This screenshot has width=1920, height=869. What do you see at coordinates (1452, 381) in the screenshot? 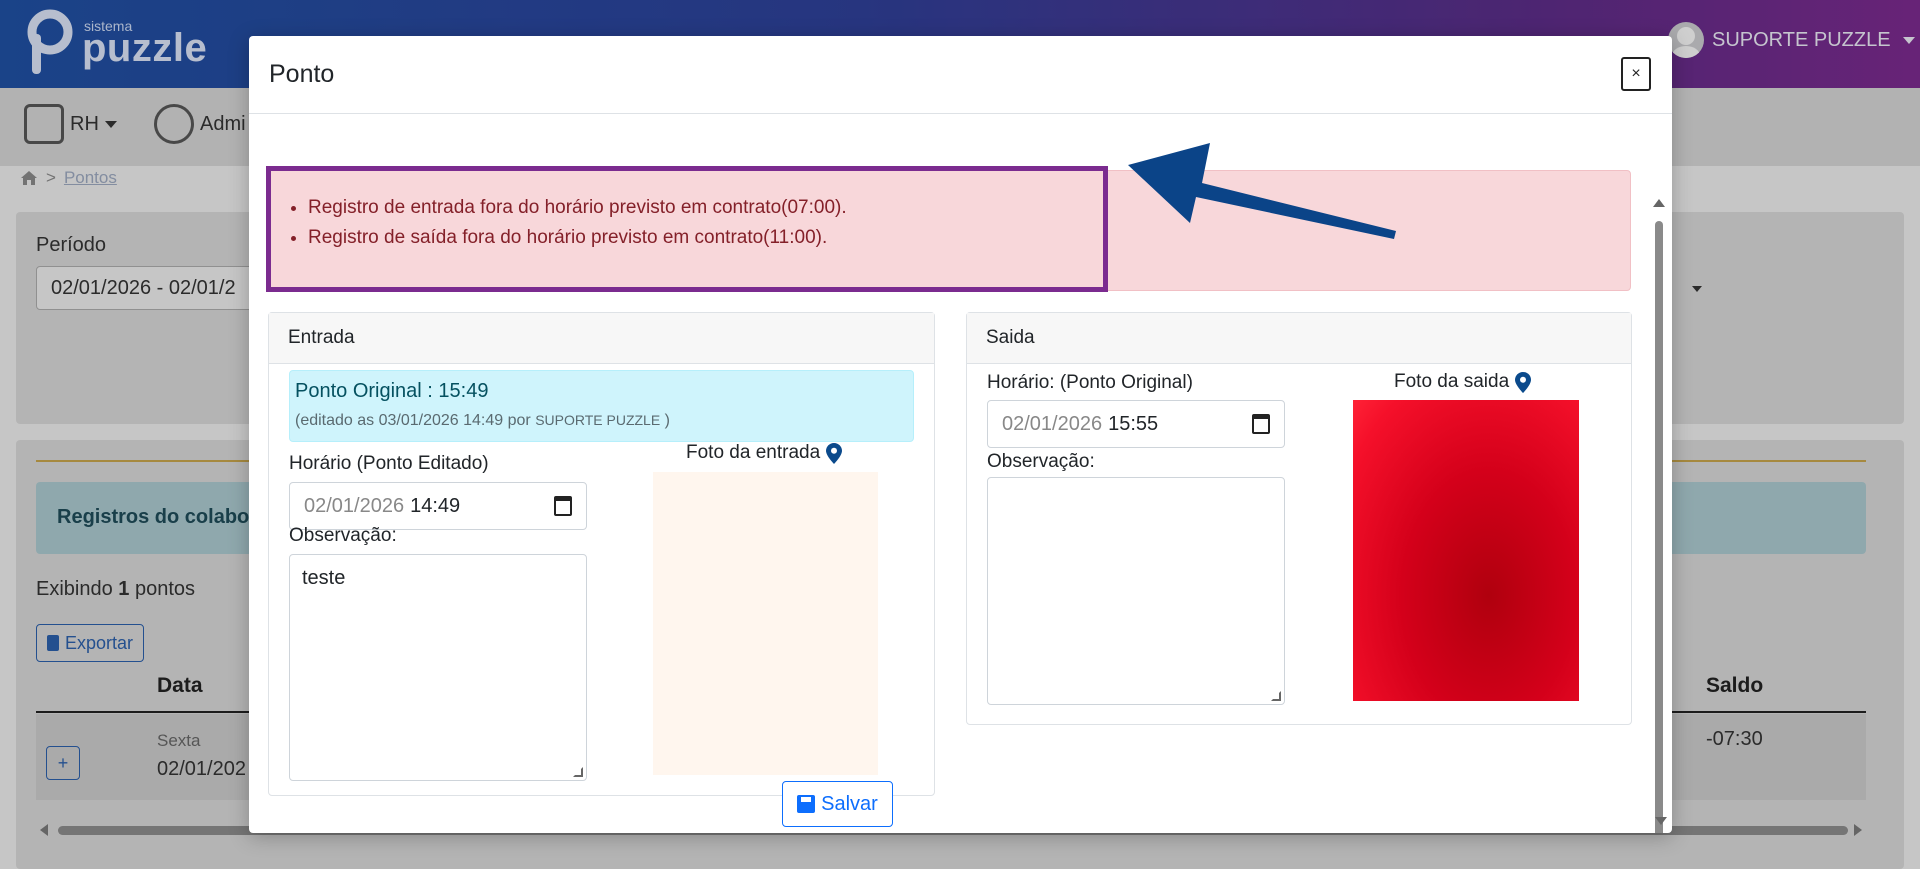
I see `saida-foto-text: Foto da saida` at bounding box center [1452, 381].